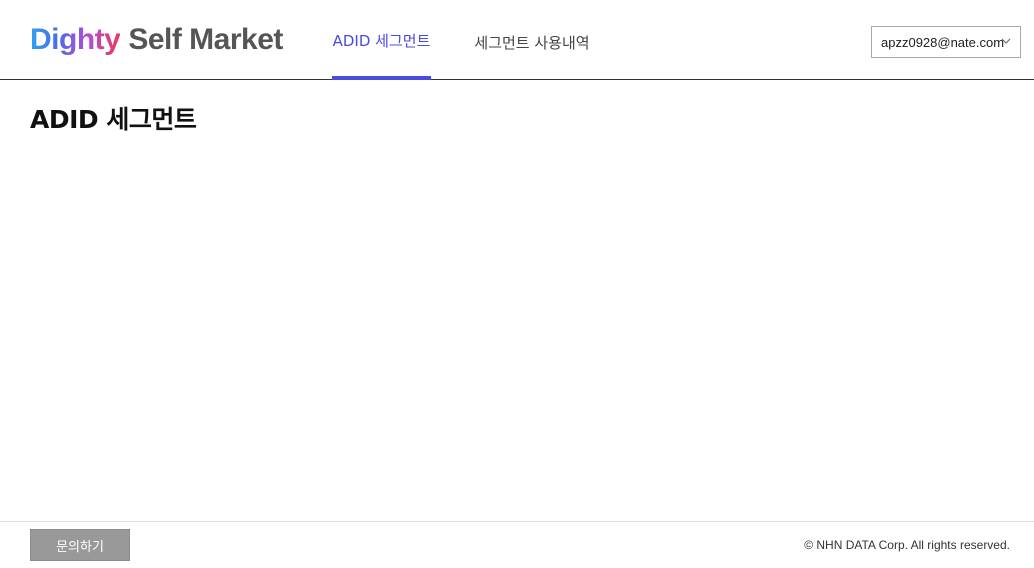 This screenshot has height=568, width=1034. I want to click on logo-brand: Dighty, so click(75, 39).